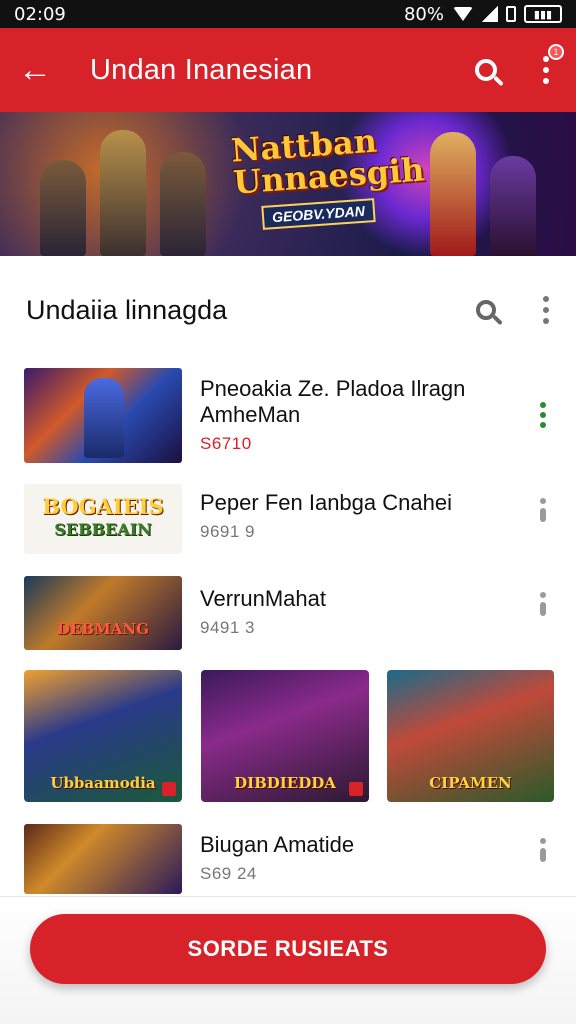  I want to click on battery-icon: ▮▮▮, so click(543, 14).